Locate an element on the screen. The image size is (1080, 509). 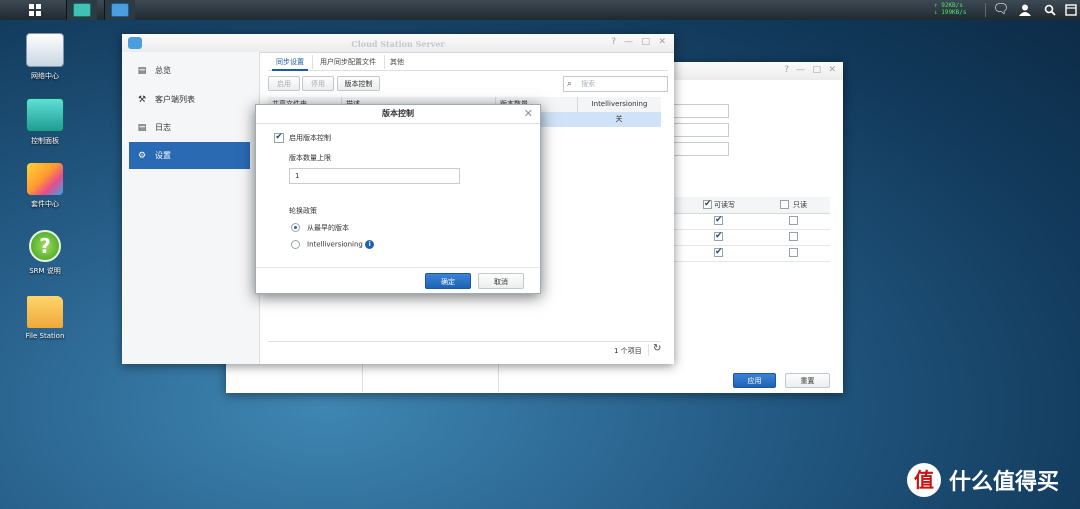
watermark-text: 什么值得买 is located at coordinates (1004, 482).